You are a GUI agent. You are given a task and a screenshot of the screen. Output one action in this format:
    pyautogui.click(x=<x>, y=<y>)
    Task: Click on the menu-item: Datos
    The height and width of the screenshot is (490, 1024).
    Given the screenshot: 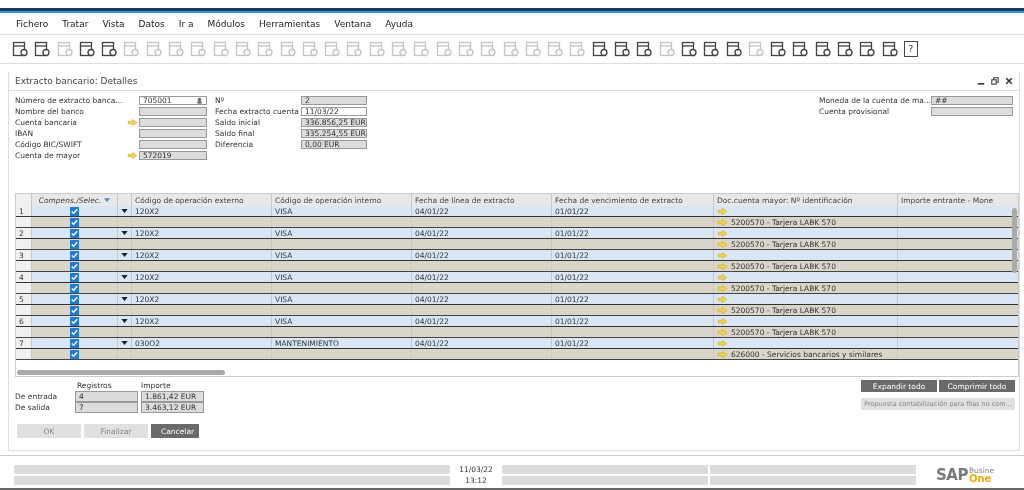 What is the action you would take?
    pyautogui.click(x=151, y=24)
    